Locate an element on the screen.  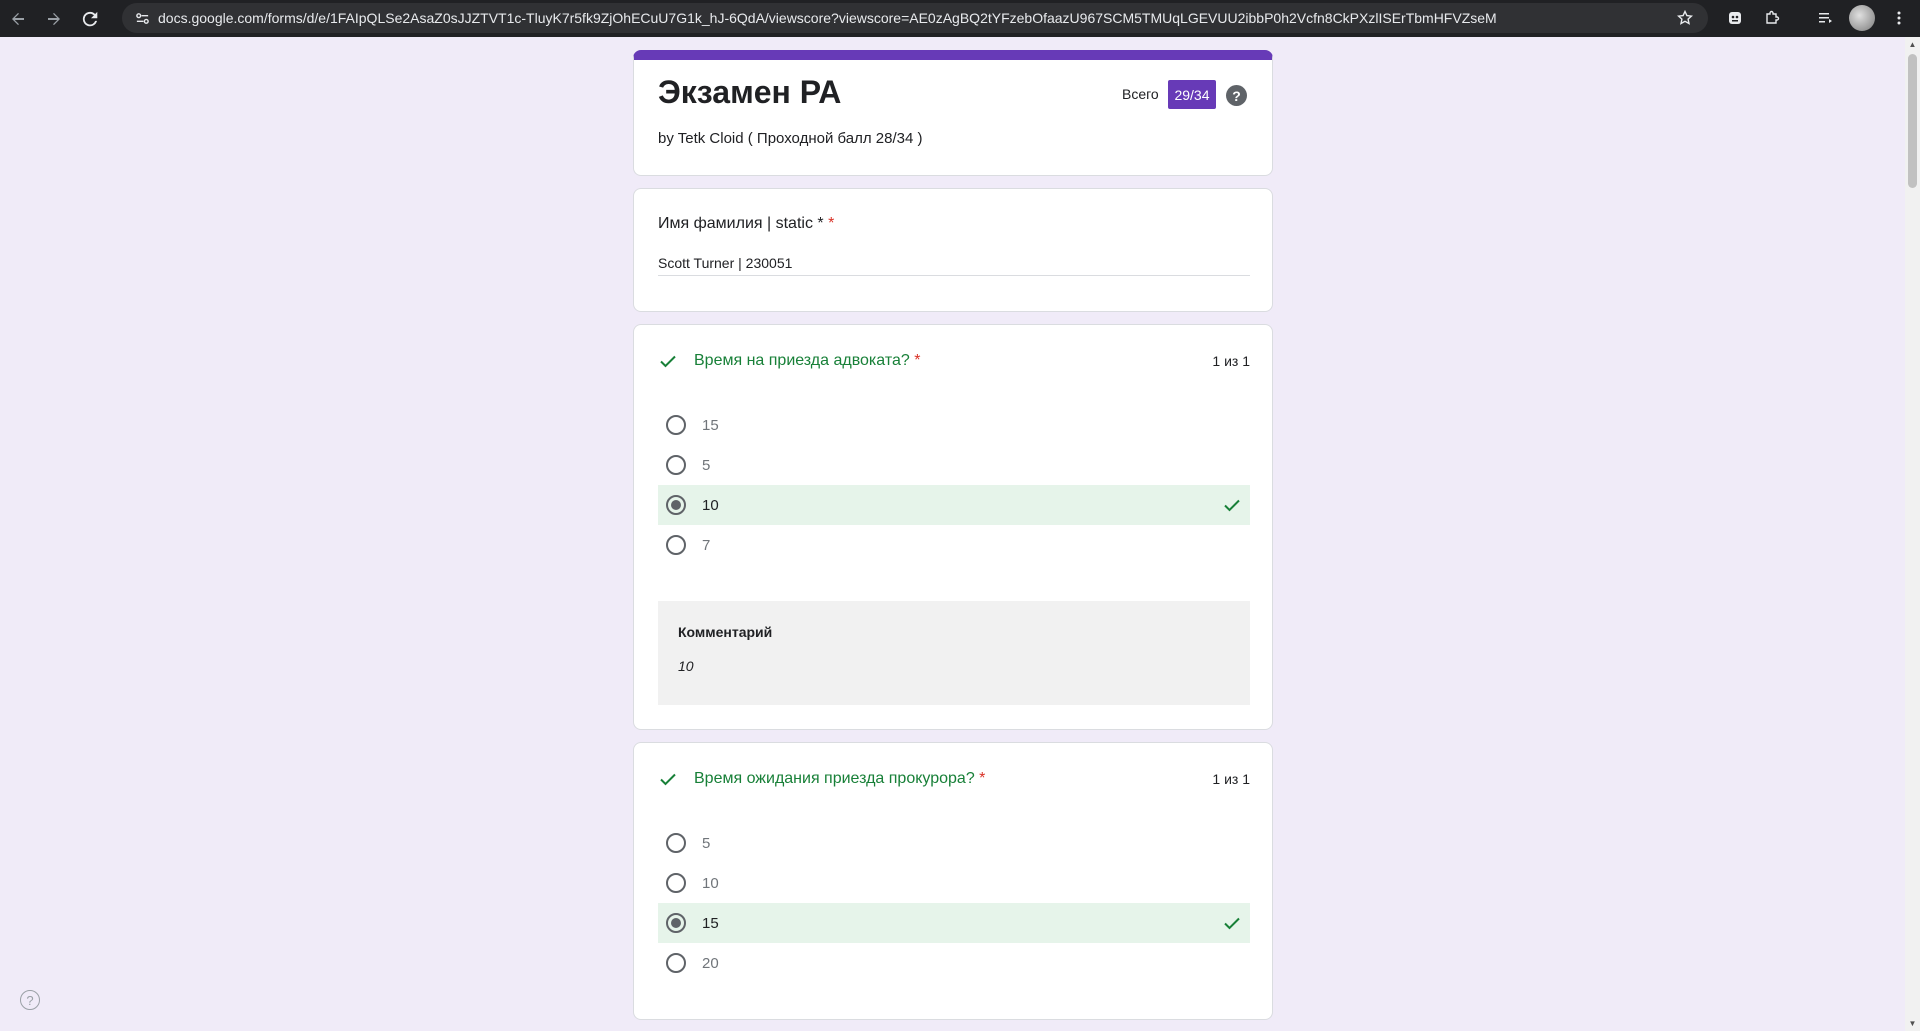
score-label: Всего is located at coordinates (1140, 94).